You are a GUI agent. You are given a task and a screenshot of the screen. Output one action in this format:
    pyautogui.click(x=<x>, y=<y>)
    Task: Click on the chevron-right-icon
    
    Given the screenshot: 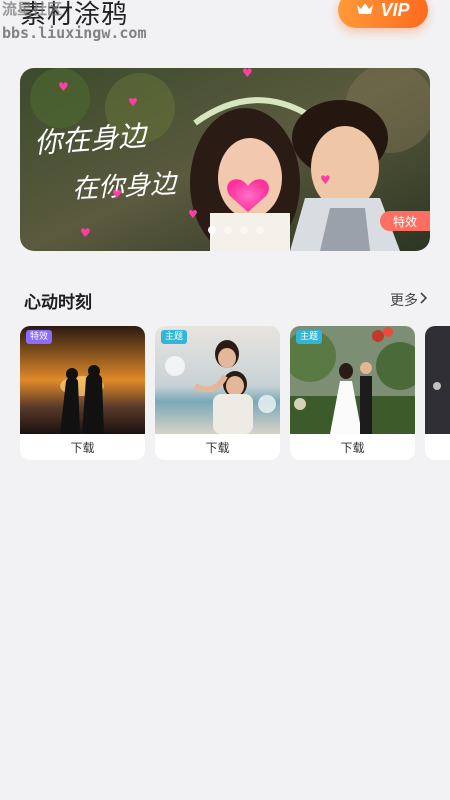 What is the action you would take?
    pyautogui.click(x=424, y=300)
    